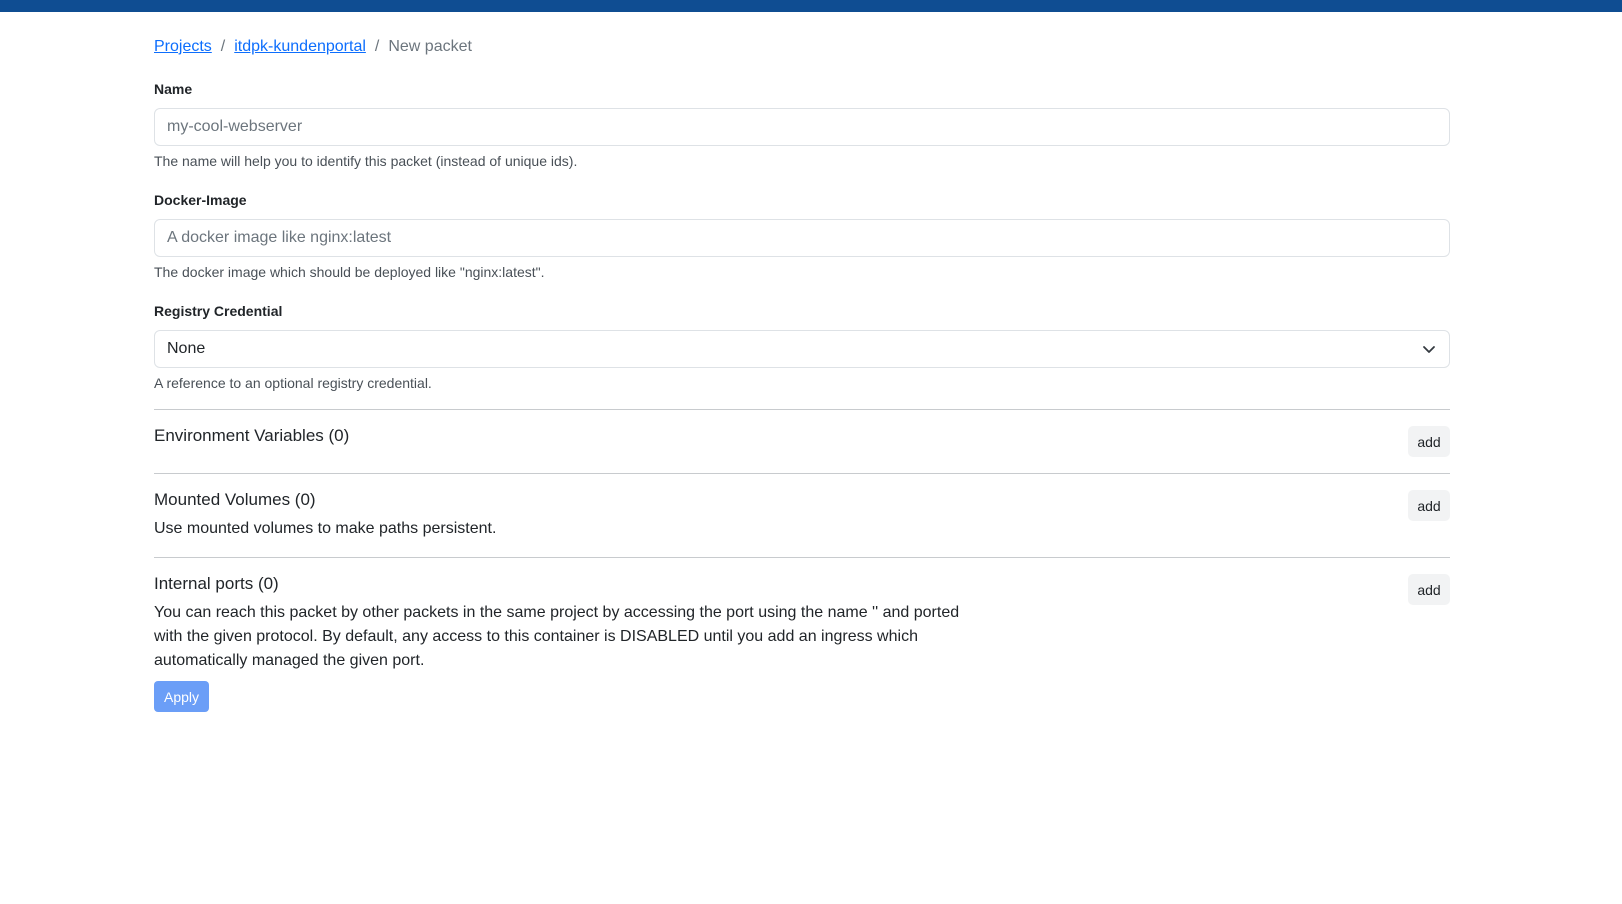 Image resolution: width=1622 pixels, height=904 pixels. Describe the element at coordinates (802, 349) in the screenshot. I see `registry-credential-select: None` at that location.